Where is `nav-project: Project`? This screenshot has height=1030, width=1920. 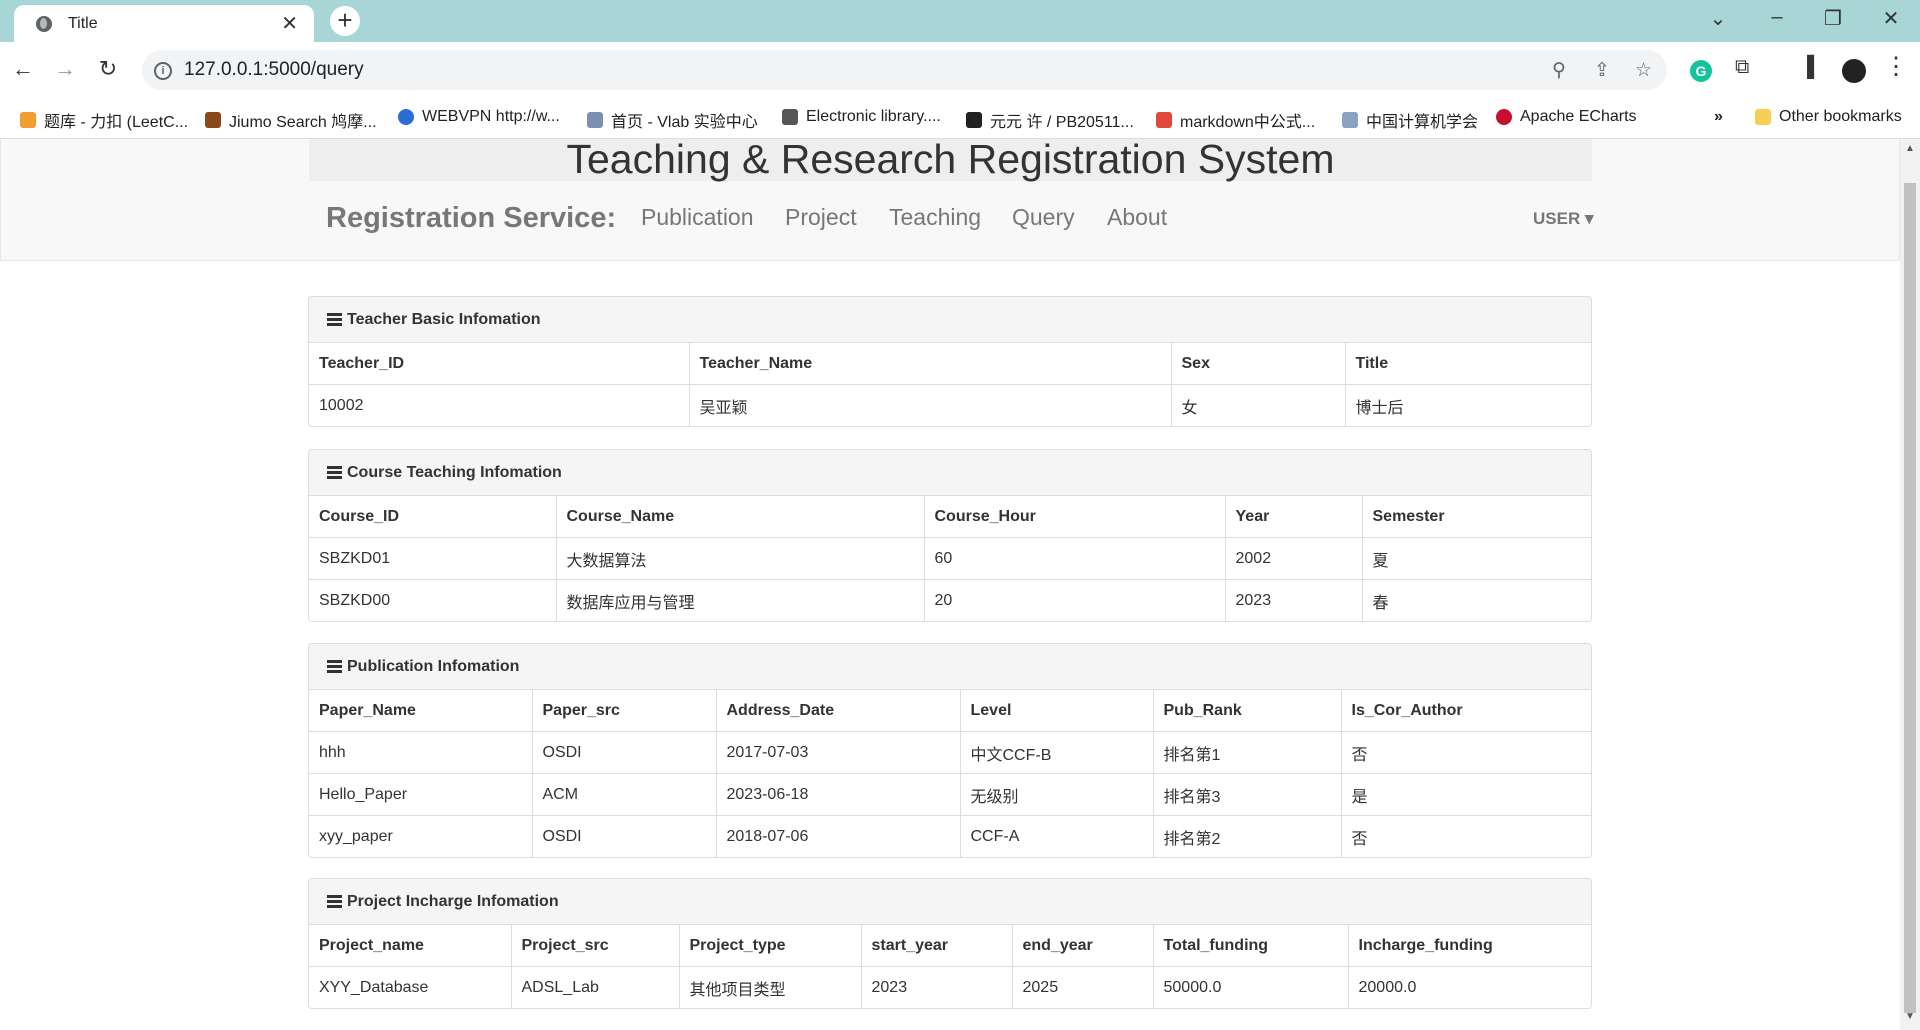
nav-project: Project is located at coordinates (821, 217).